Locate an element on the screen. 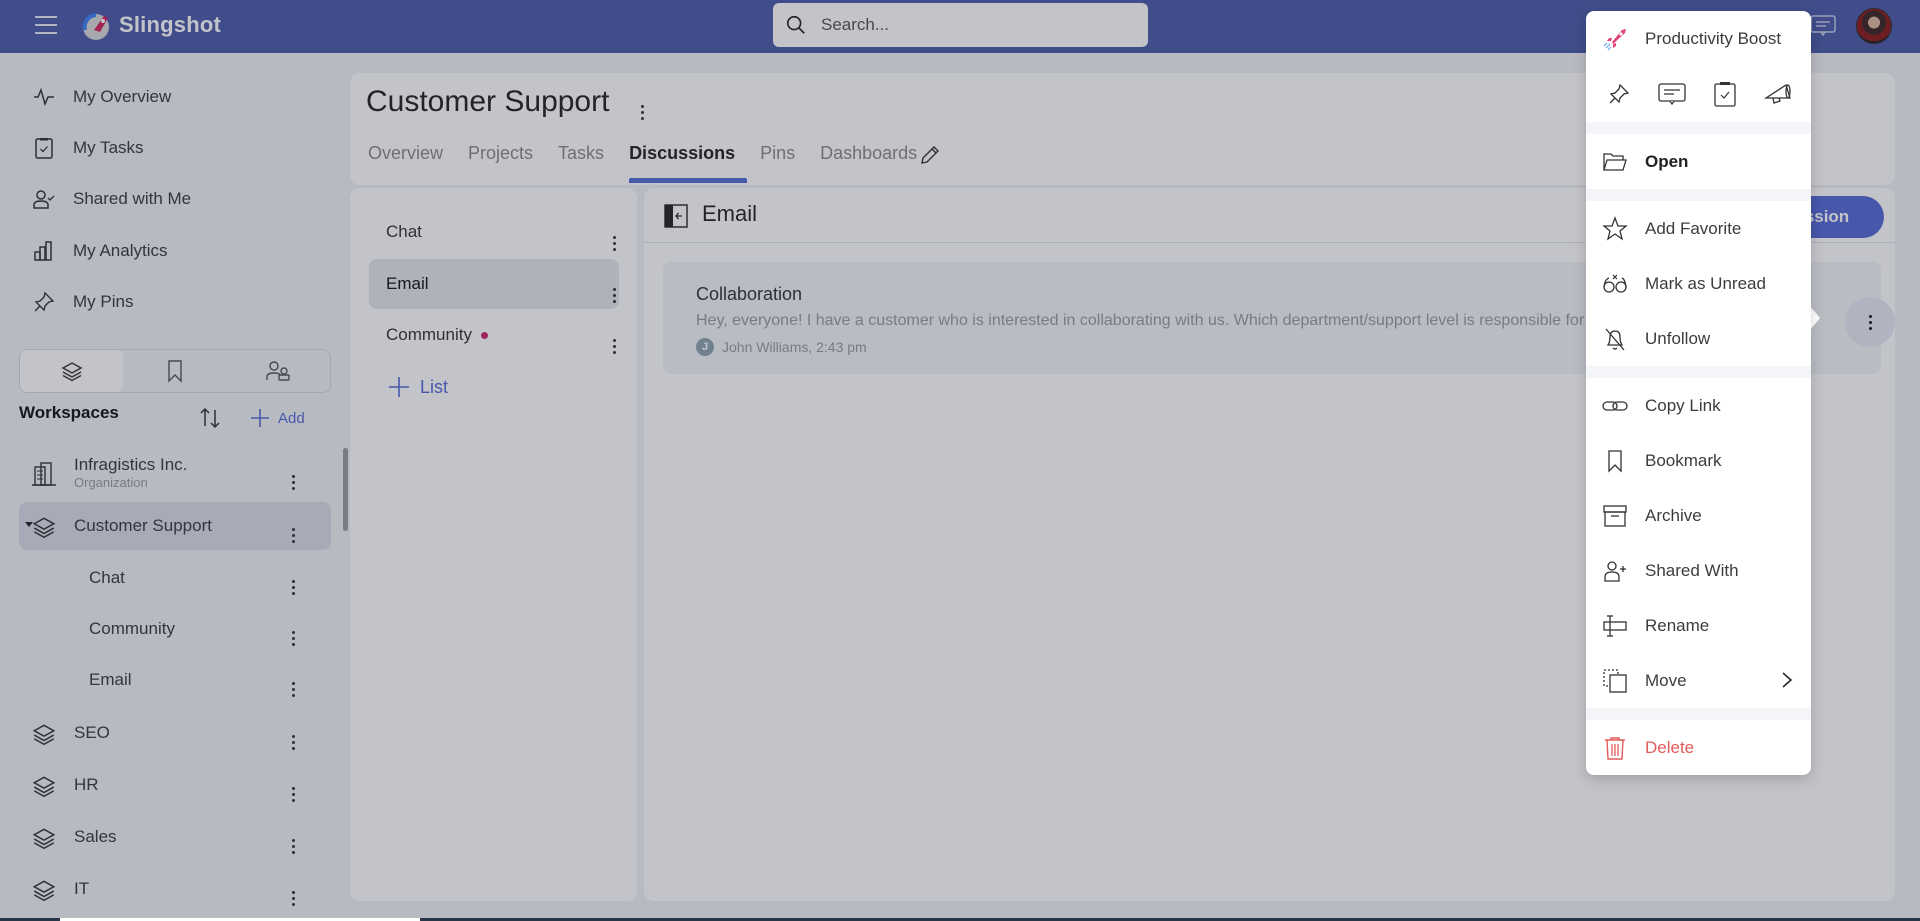  messages-icon is located at coordinates (1823, 26).